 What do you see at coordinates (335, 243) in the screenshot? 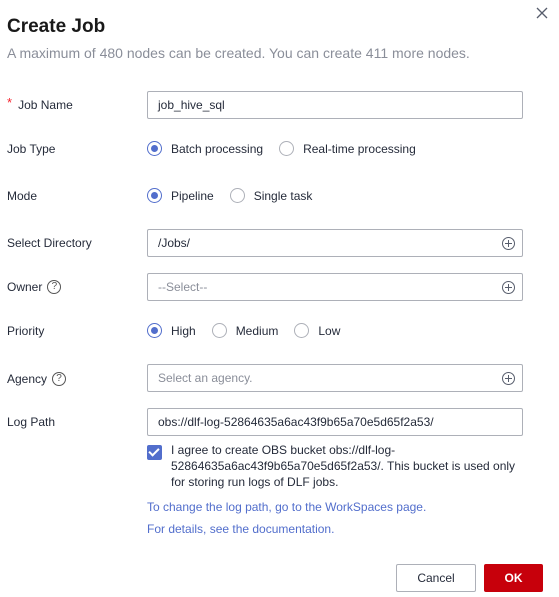
I see `select-directory-input: /Jobs/` at bounding box center [335, 243].